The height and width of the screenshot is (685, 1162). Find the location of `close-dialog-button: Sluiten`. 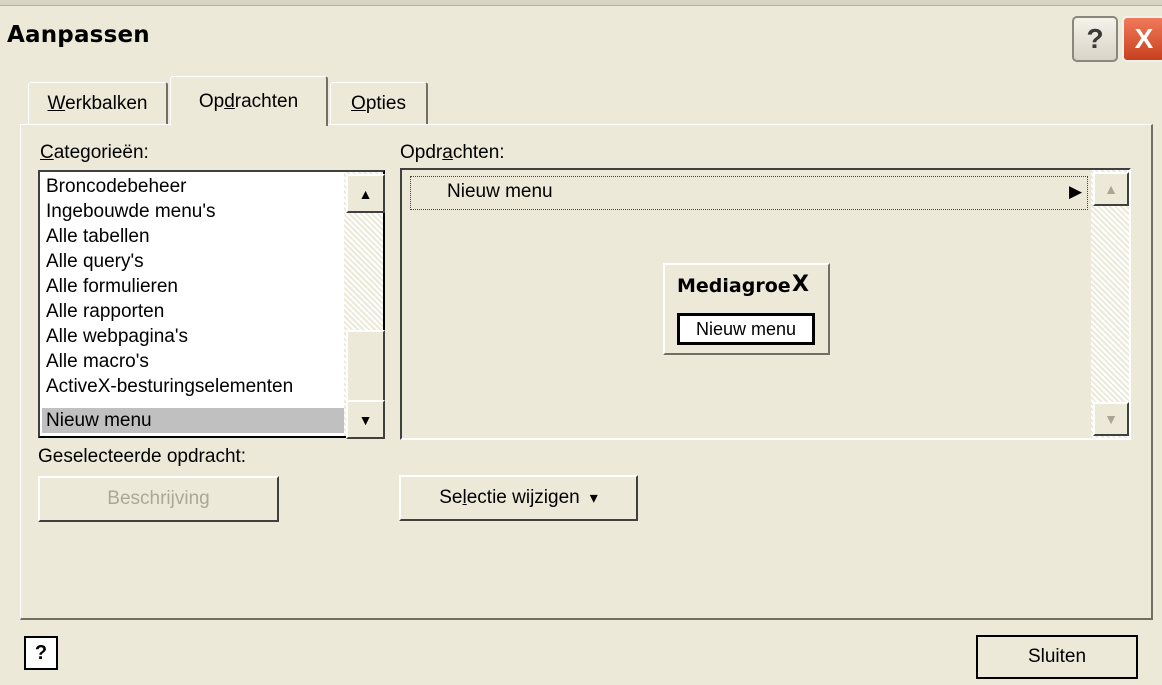

close-dialog-button: Sluiten is located at coordinates (1057, 657).